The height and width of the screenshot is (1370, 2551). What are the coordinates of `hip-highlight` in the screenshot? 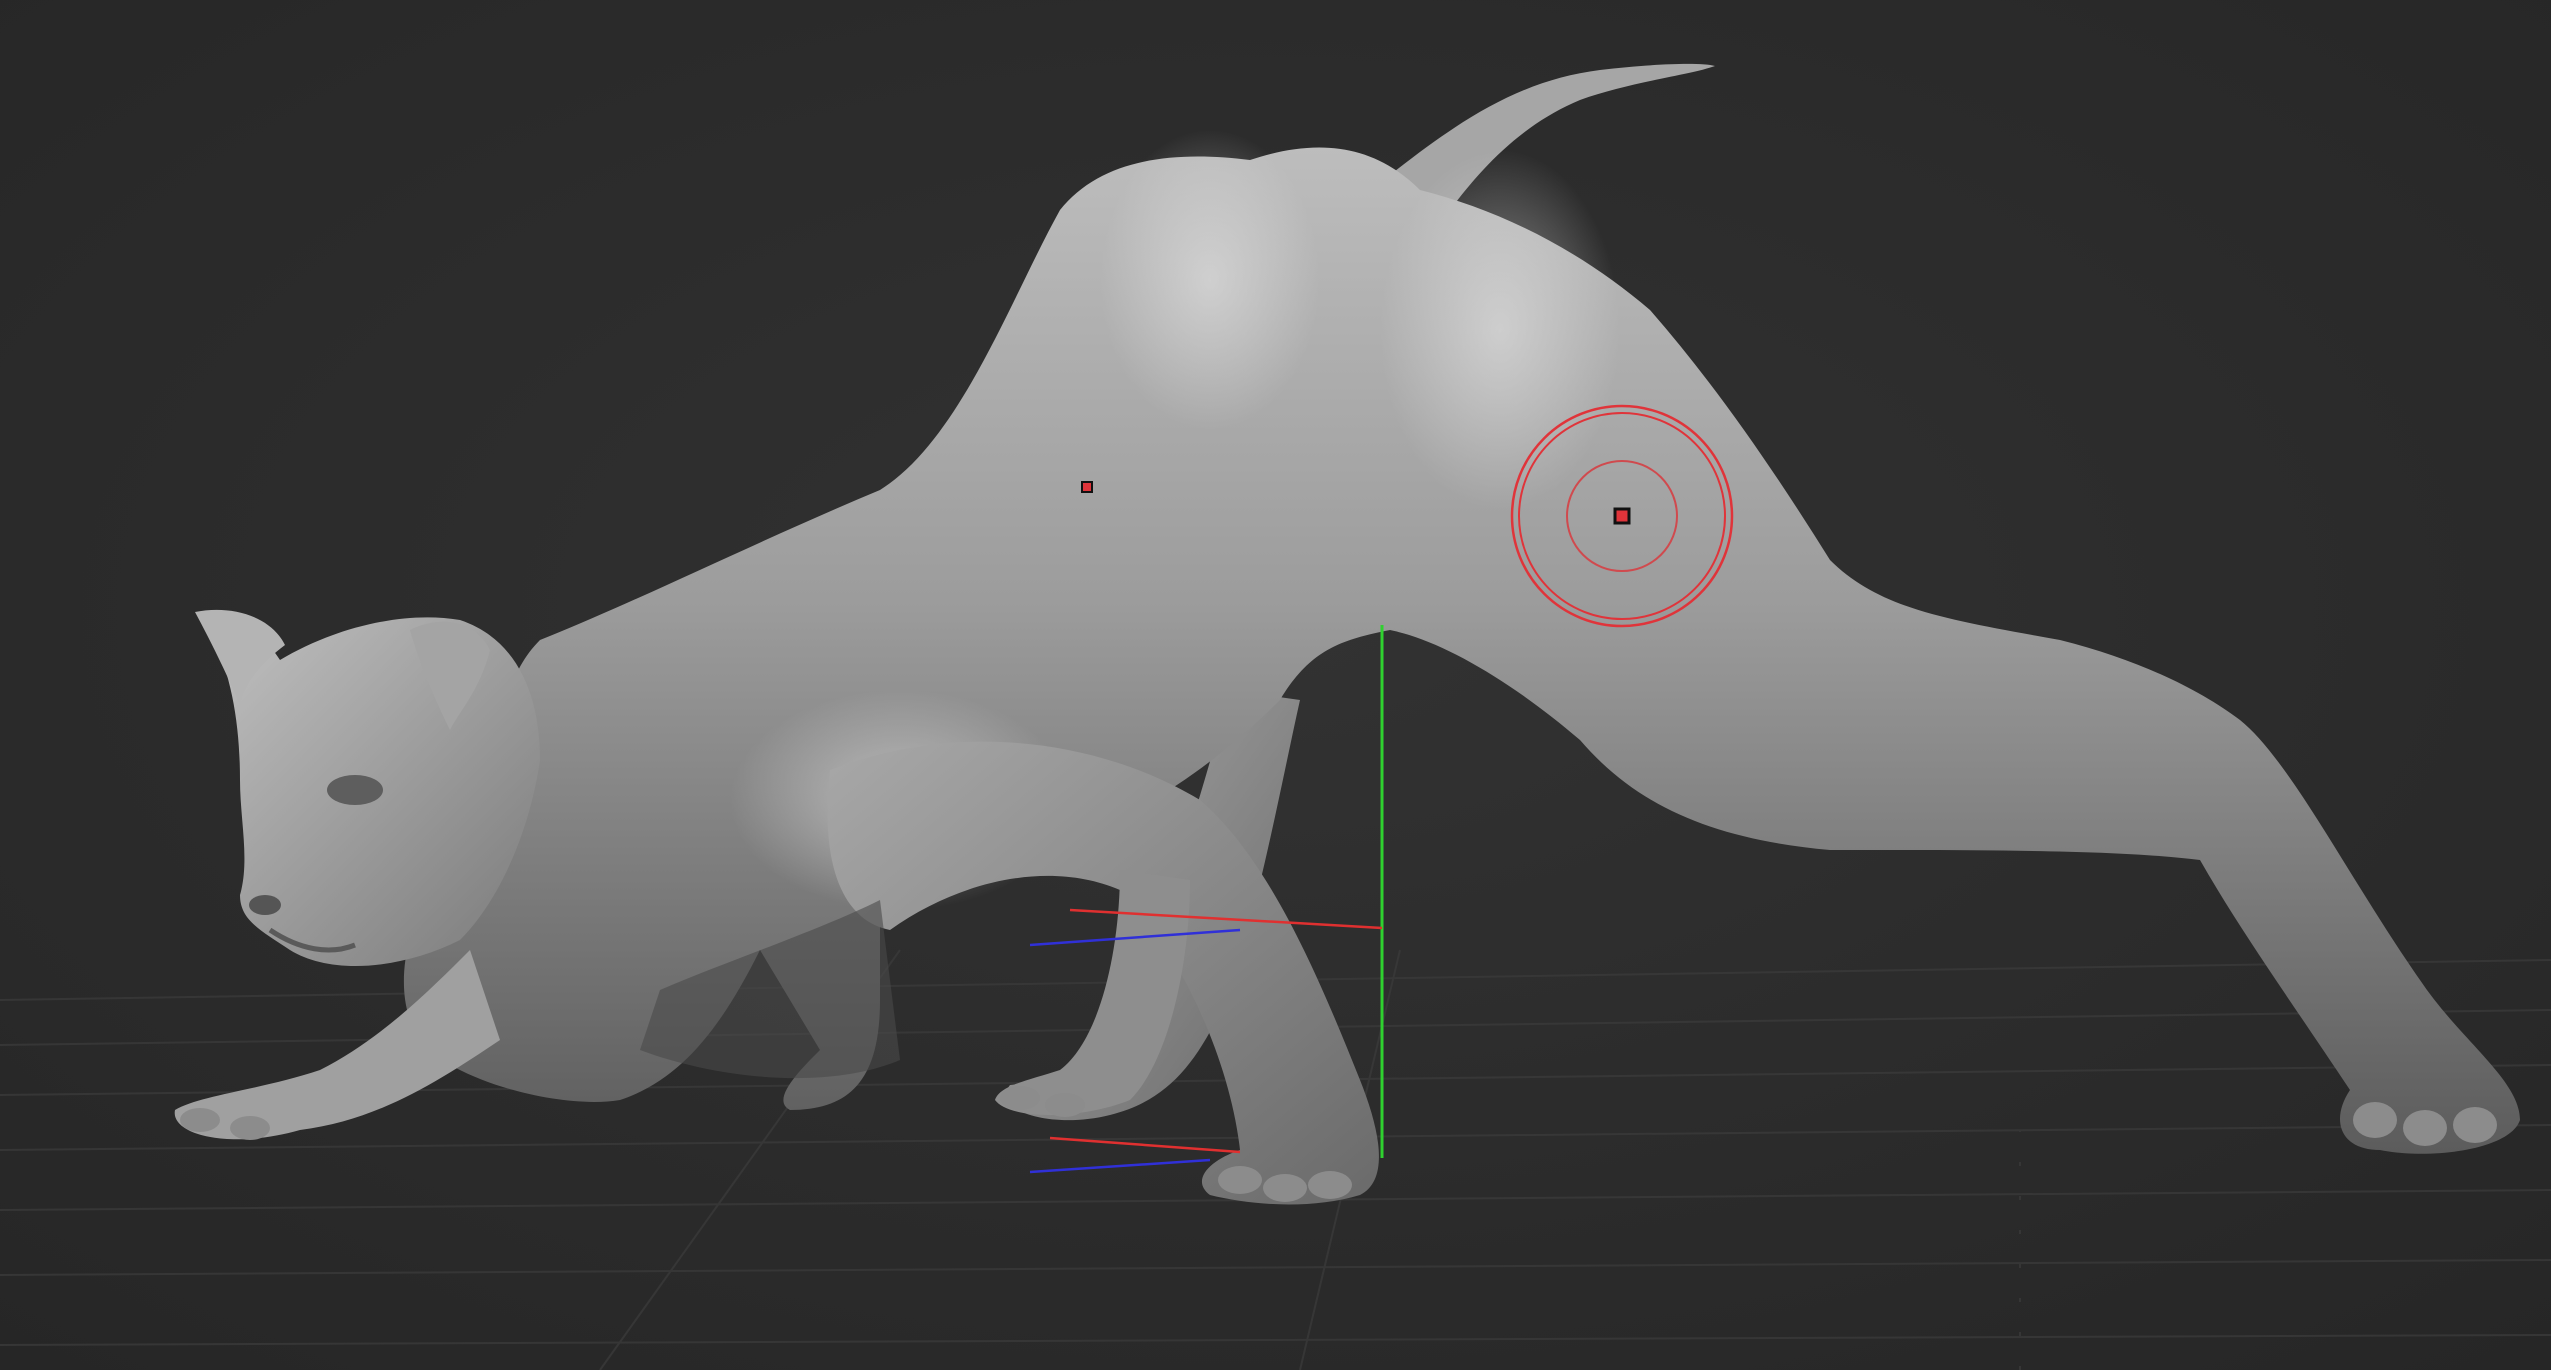 It's located at (1500, 330).